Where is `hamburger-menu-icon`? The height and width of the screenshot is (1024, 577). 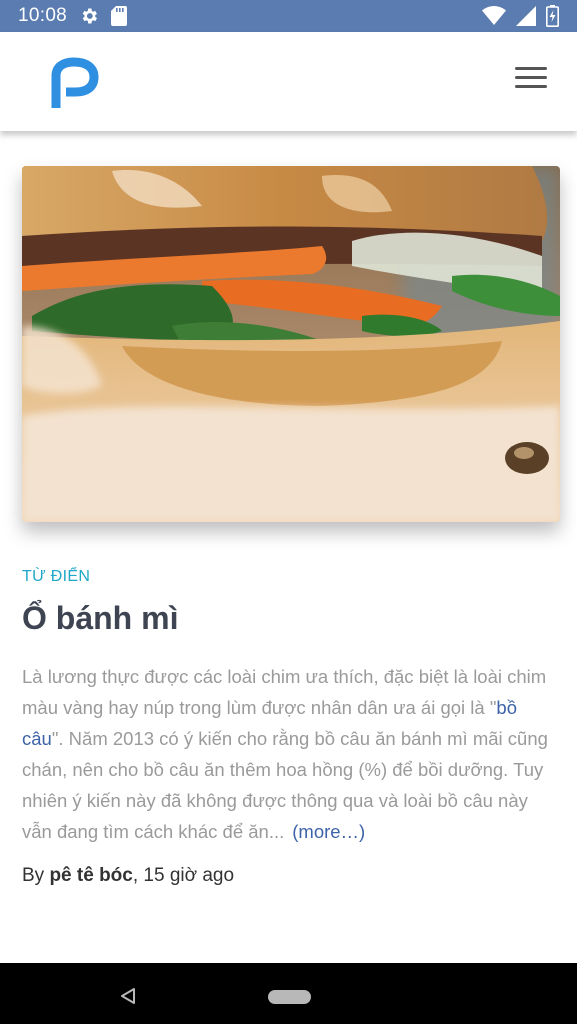
hamburger-menu-icon is located at coordinates (531, 80).